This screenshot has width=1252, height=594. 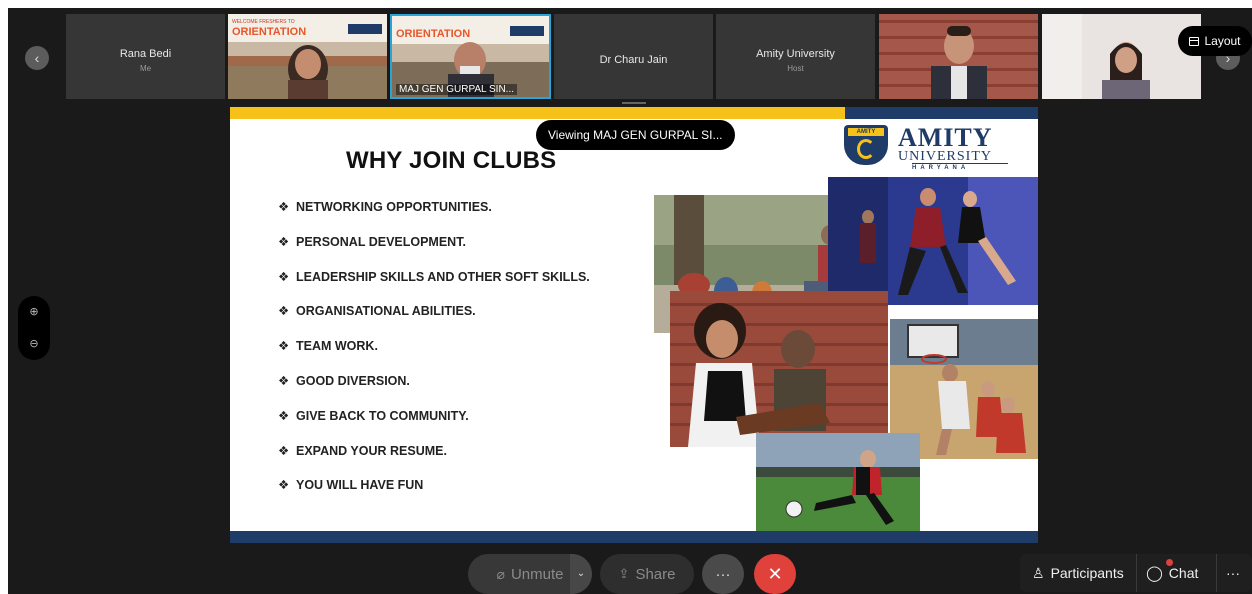 What do you see at coordinates (795, 68) in the screenshot?
I see `participant-role: Host` at bounding box center [795, 68].